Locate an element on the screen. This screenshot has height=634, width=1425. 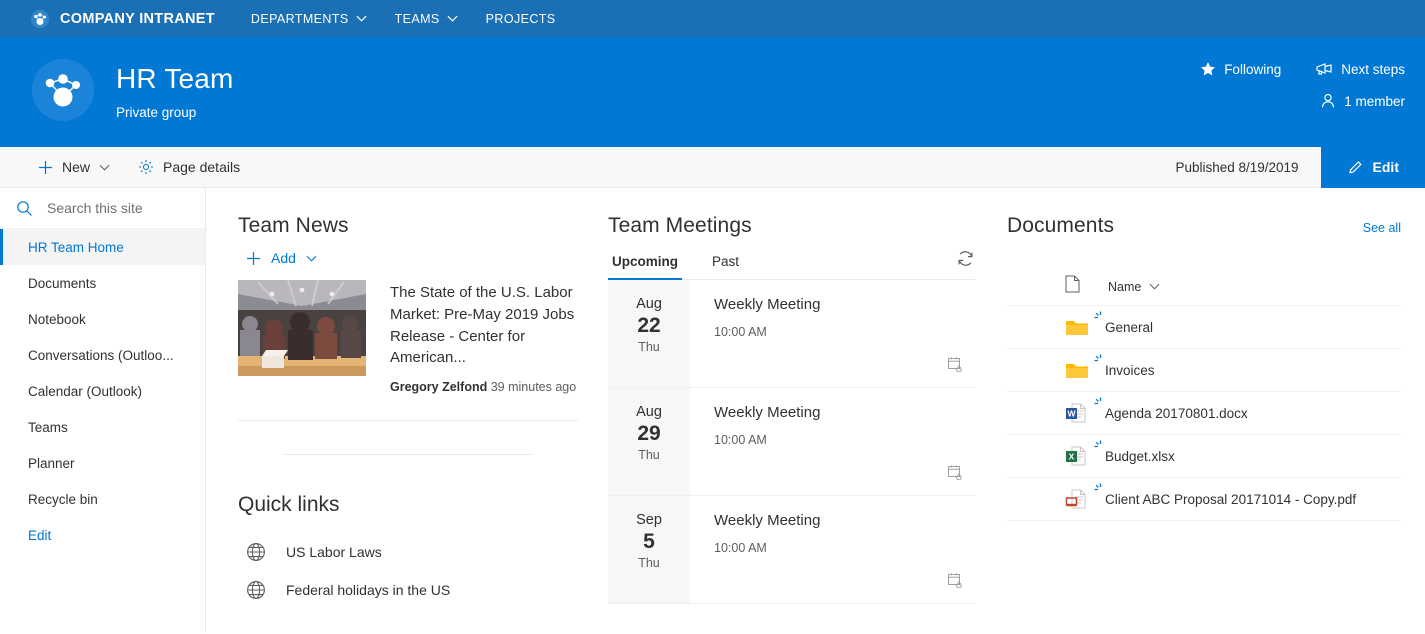
document-name: Budget.xlsx is located at coordinates (1134, 452).